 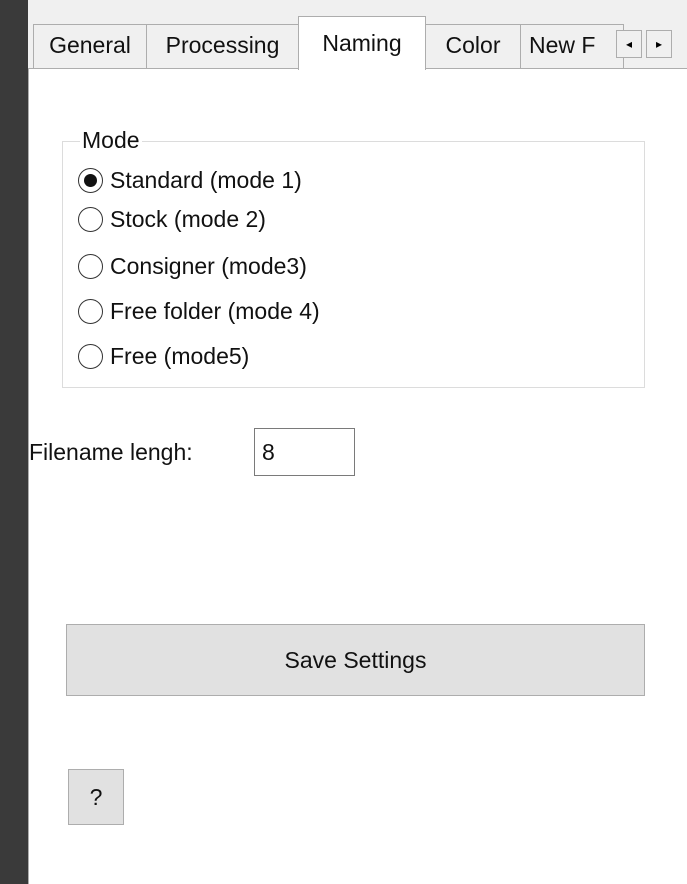 What do you see at coordinates (362, 43) in the screenshot?
I see `tab-naming: Naming` at bounding box center [362, 43].